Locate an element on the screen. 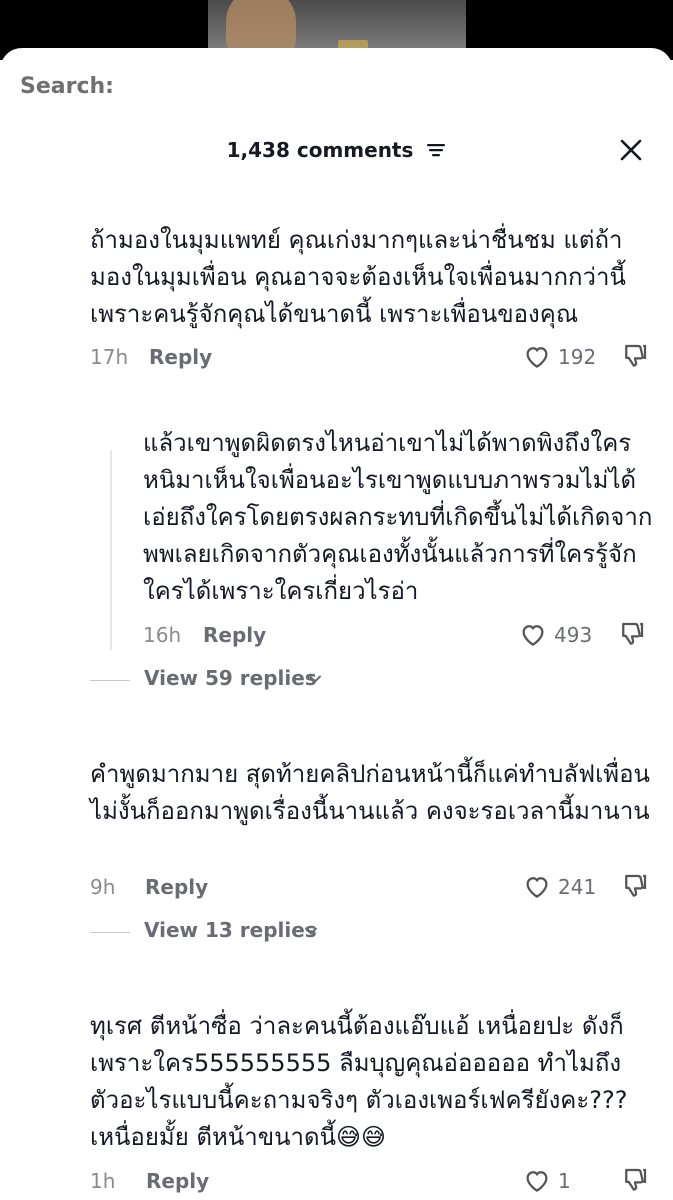 This screenshot has height=1200, width=673. view-replies-label: View 59 replies is located at coordinates (230, 678).